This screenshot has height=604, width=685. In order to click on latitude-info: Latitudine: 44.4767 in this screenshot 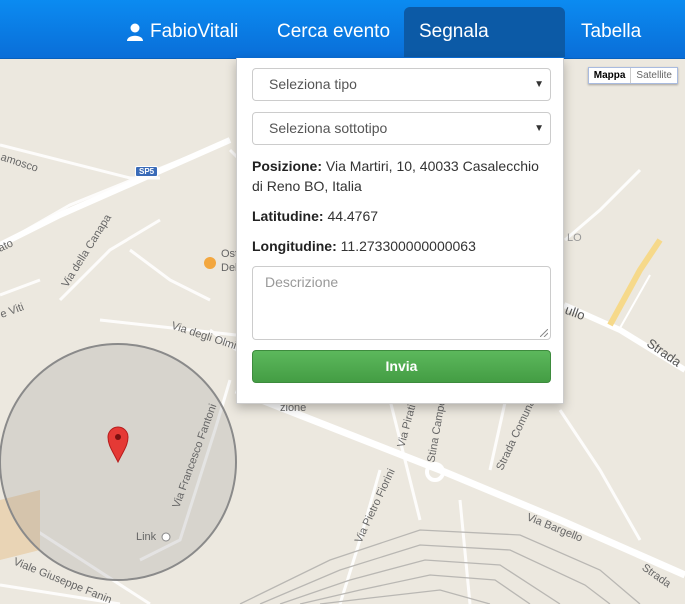, I will do `click(402, 216)`.